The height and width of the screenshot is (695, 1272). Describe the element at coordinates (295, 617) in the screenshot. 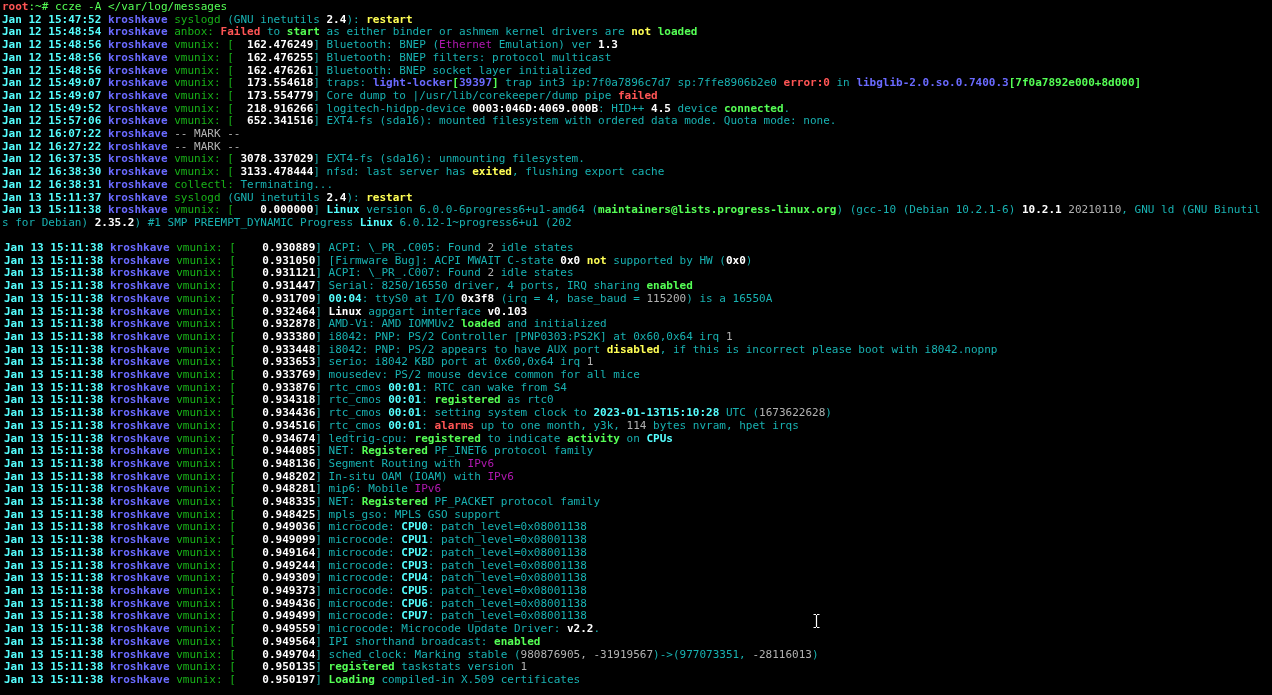

I see `log-line: Jan 13 15:11:38 kroshkave vmunix: [ 0.949499] microcode: CPU7: patch_level=0x08001138` at that location.